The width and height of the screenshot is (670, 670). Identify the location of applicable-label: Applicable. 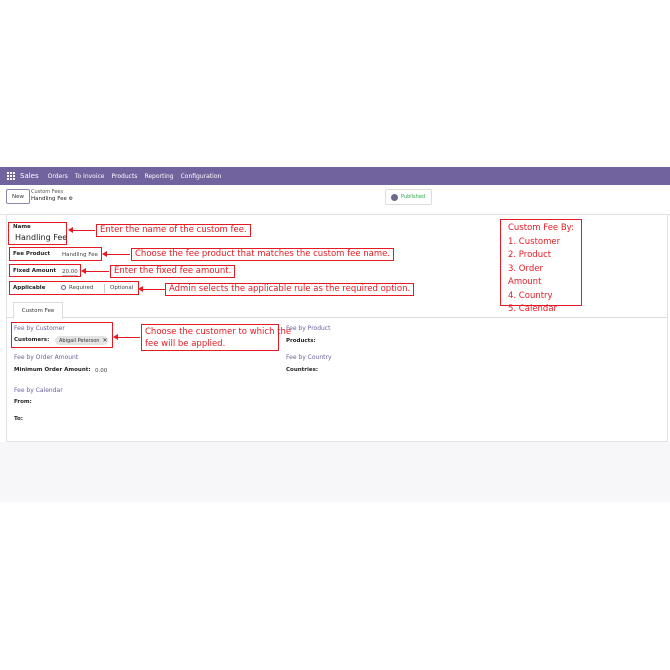
(29, 288).